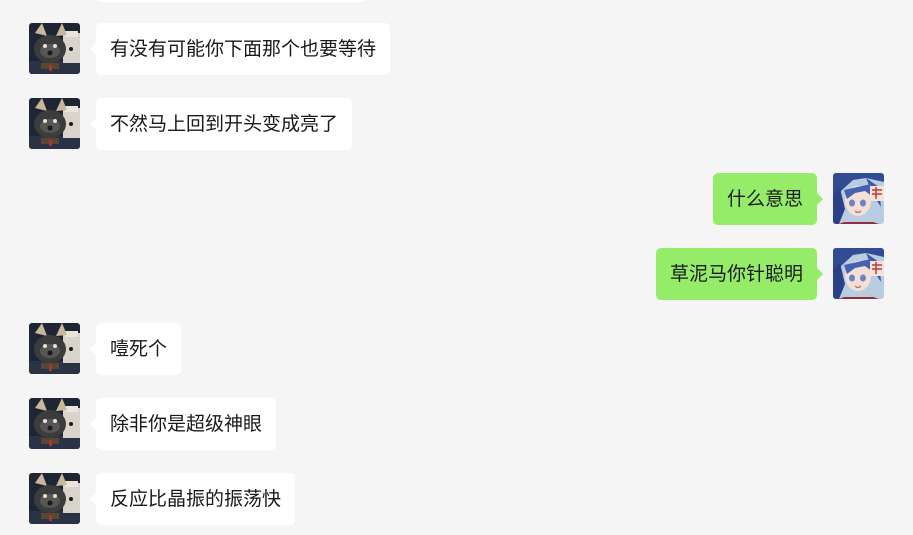  I want to click on message-incoming: 反应比晶振的振荡快, so click(456, 499).